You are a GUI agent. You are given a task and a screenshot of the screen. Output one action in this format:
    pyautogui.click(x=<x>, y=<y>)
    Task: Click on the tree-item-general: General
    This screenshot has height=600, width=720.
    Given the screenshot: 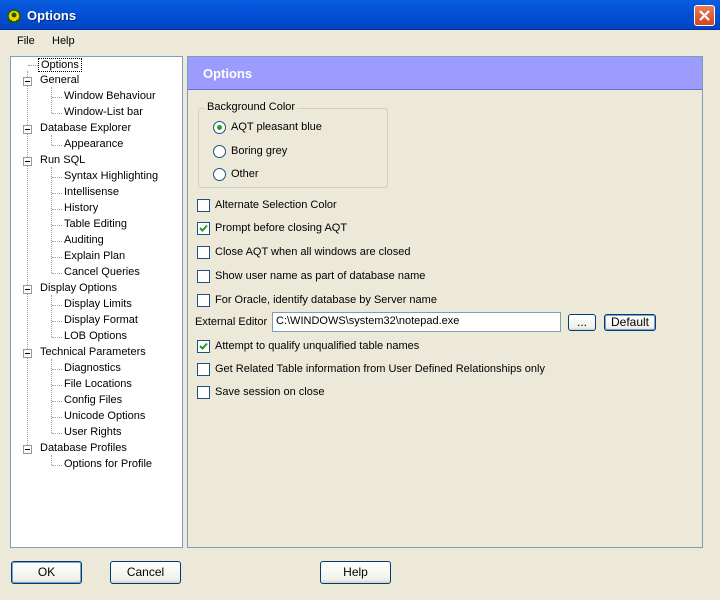 What is the action you would take?
    pyautogui.click(x=59, y=80)
    